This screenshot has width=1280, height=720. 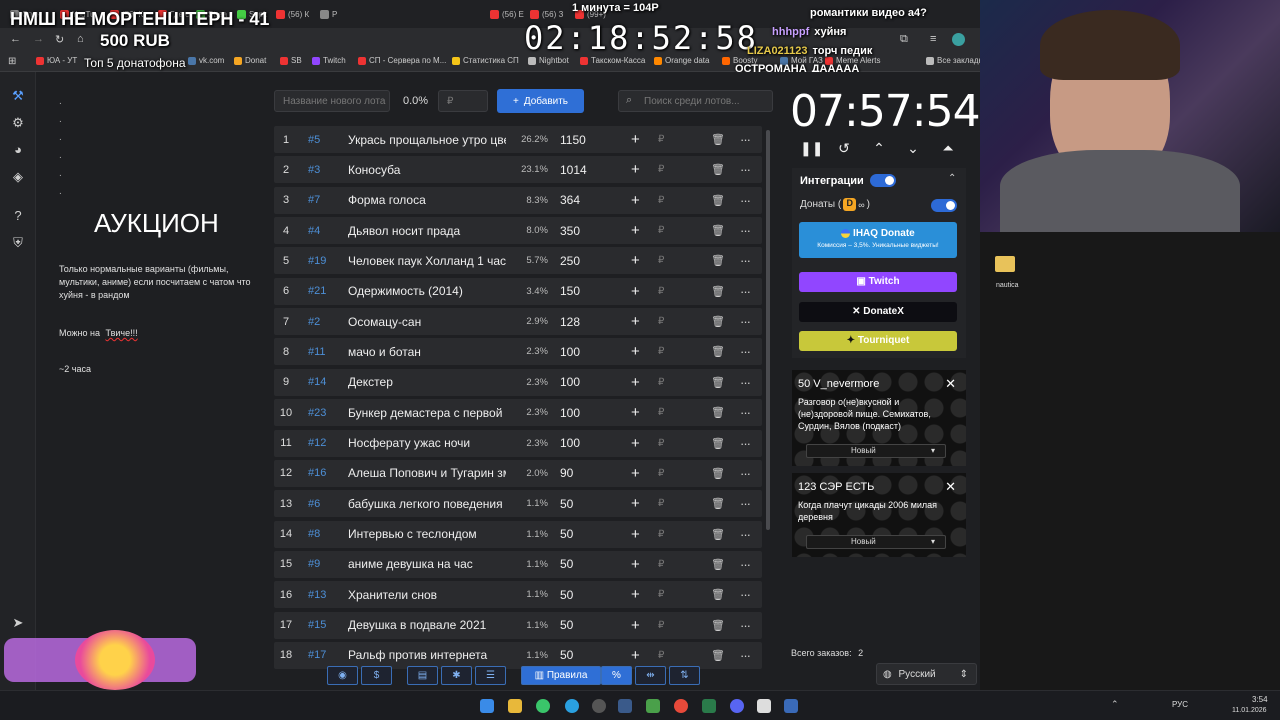 What do you see at coordinates (427, 534) in the screenshot?
I see `lot-name: Интервью с теслондом` at bounding box center [427, 534].